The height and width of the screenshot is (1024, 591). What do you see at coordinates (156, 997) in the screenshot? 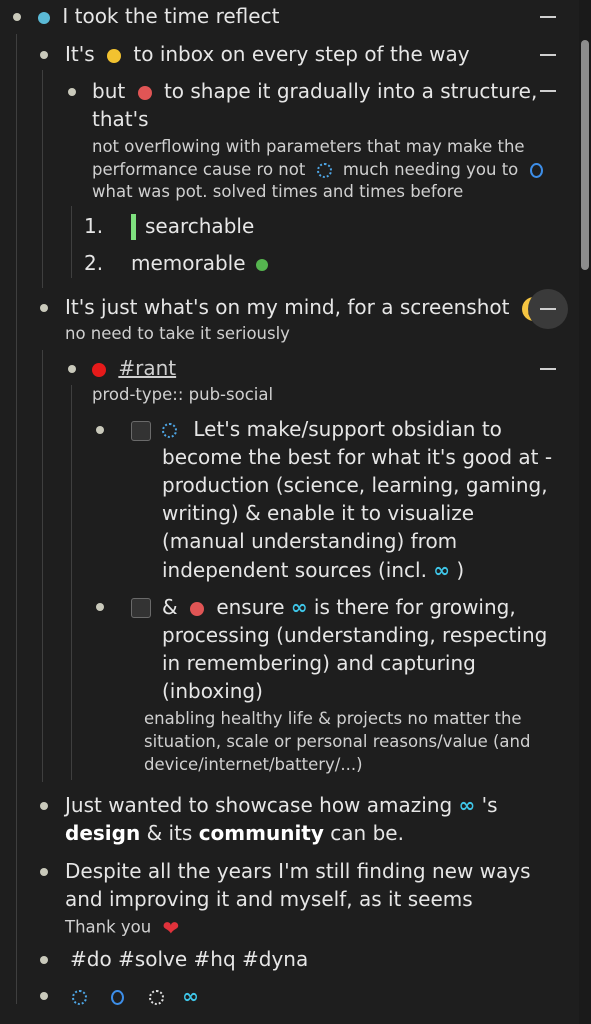
I see `dotted-white-circle-icon` at bounding box center [156, 997].